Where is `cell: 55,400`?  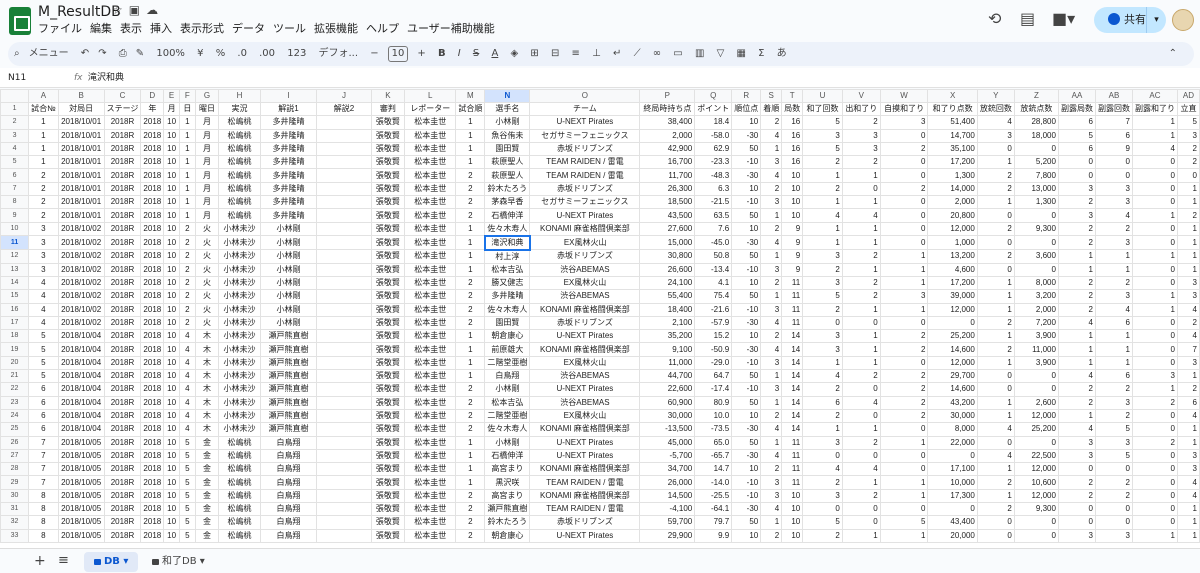
cell: 55,400 is located at coordinates (667, 296).